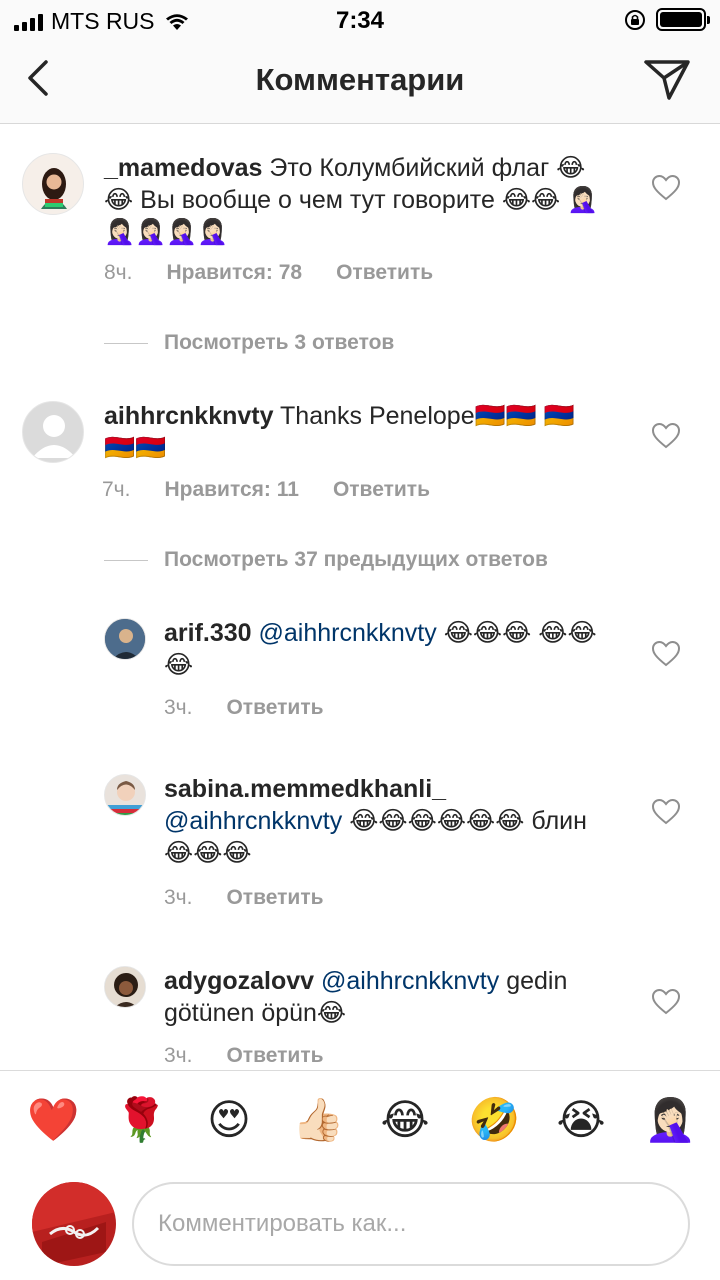  What do you see at coordinates (208, 633) in the screenshot?
I see `comment-username: arif.330` at bounding box center [208, 633].